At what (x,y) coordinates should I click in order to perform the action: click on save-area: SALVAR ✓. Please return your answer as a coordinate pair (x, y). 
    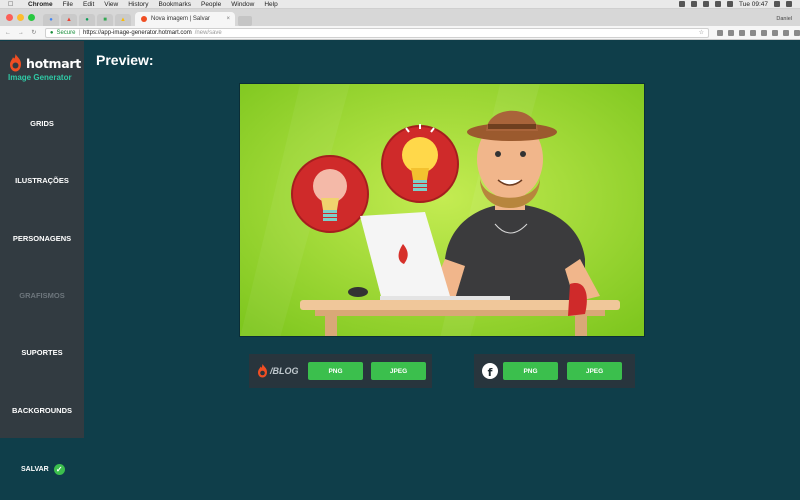
    Looking at the image, I should click on (42, 469).